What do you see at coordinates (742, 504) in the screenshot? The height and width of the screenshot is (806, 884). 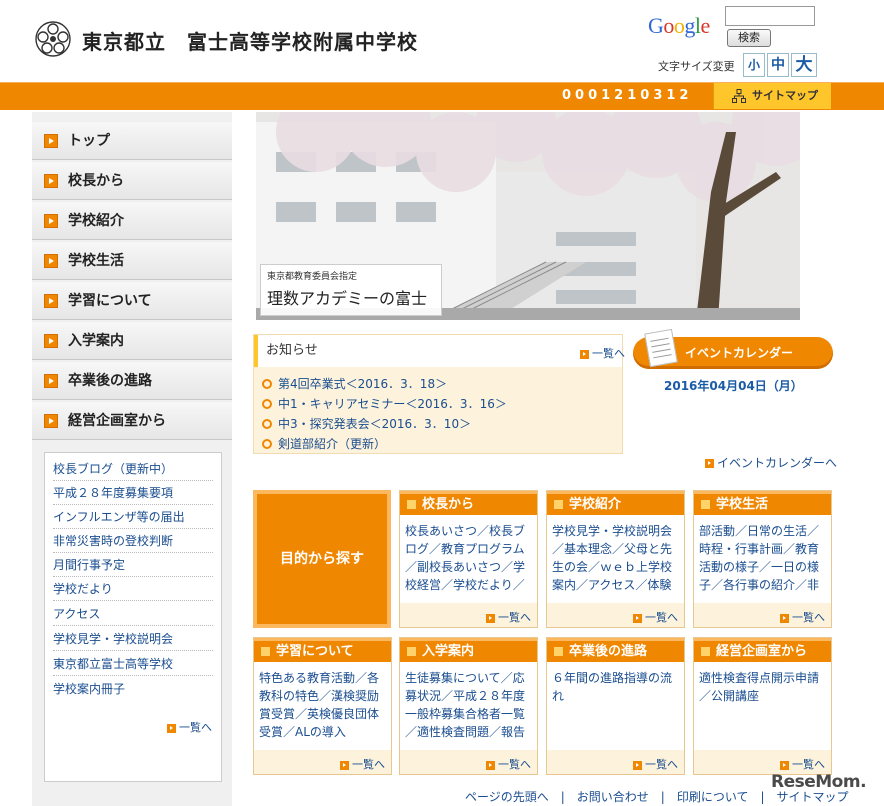 I see `card-title: 学校生活` at bounding box center [742, 504].